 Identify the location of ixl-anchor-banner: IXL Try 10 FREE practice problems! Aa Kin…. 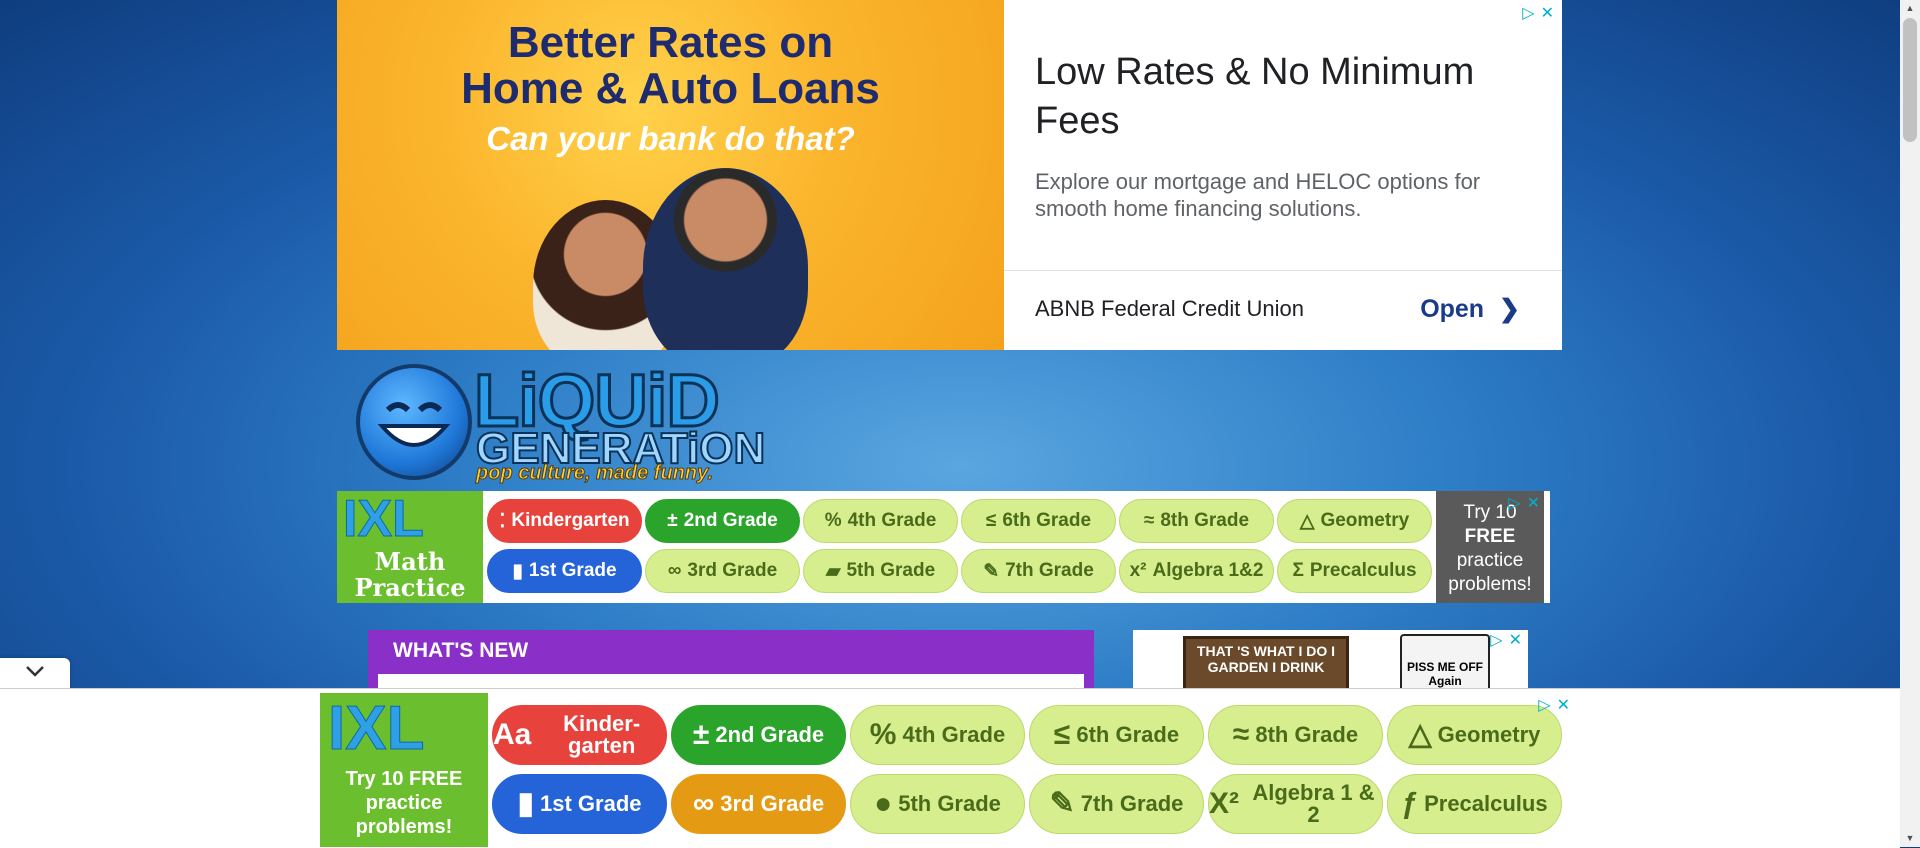
(948, 770).